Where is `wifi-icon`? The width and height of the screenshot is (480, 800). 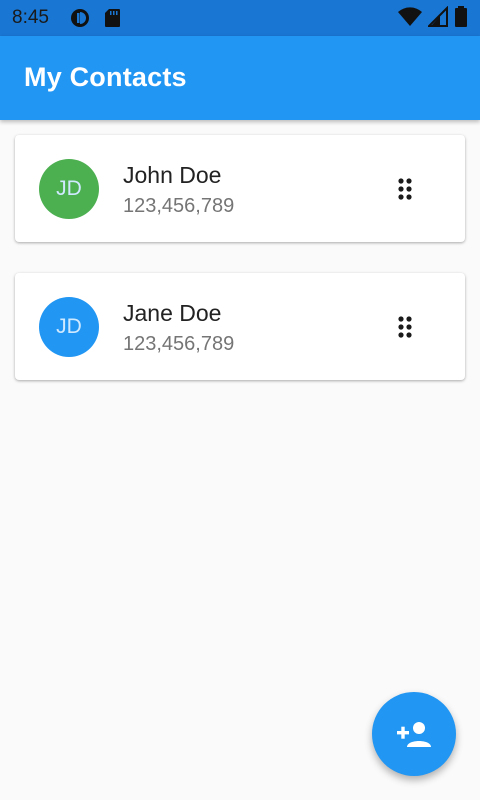
wifi-icon is located at coordinates (410, 19).